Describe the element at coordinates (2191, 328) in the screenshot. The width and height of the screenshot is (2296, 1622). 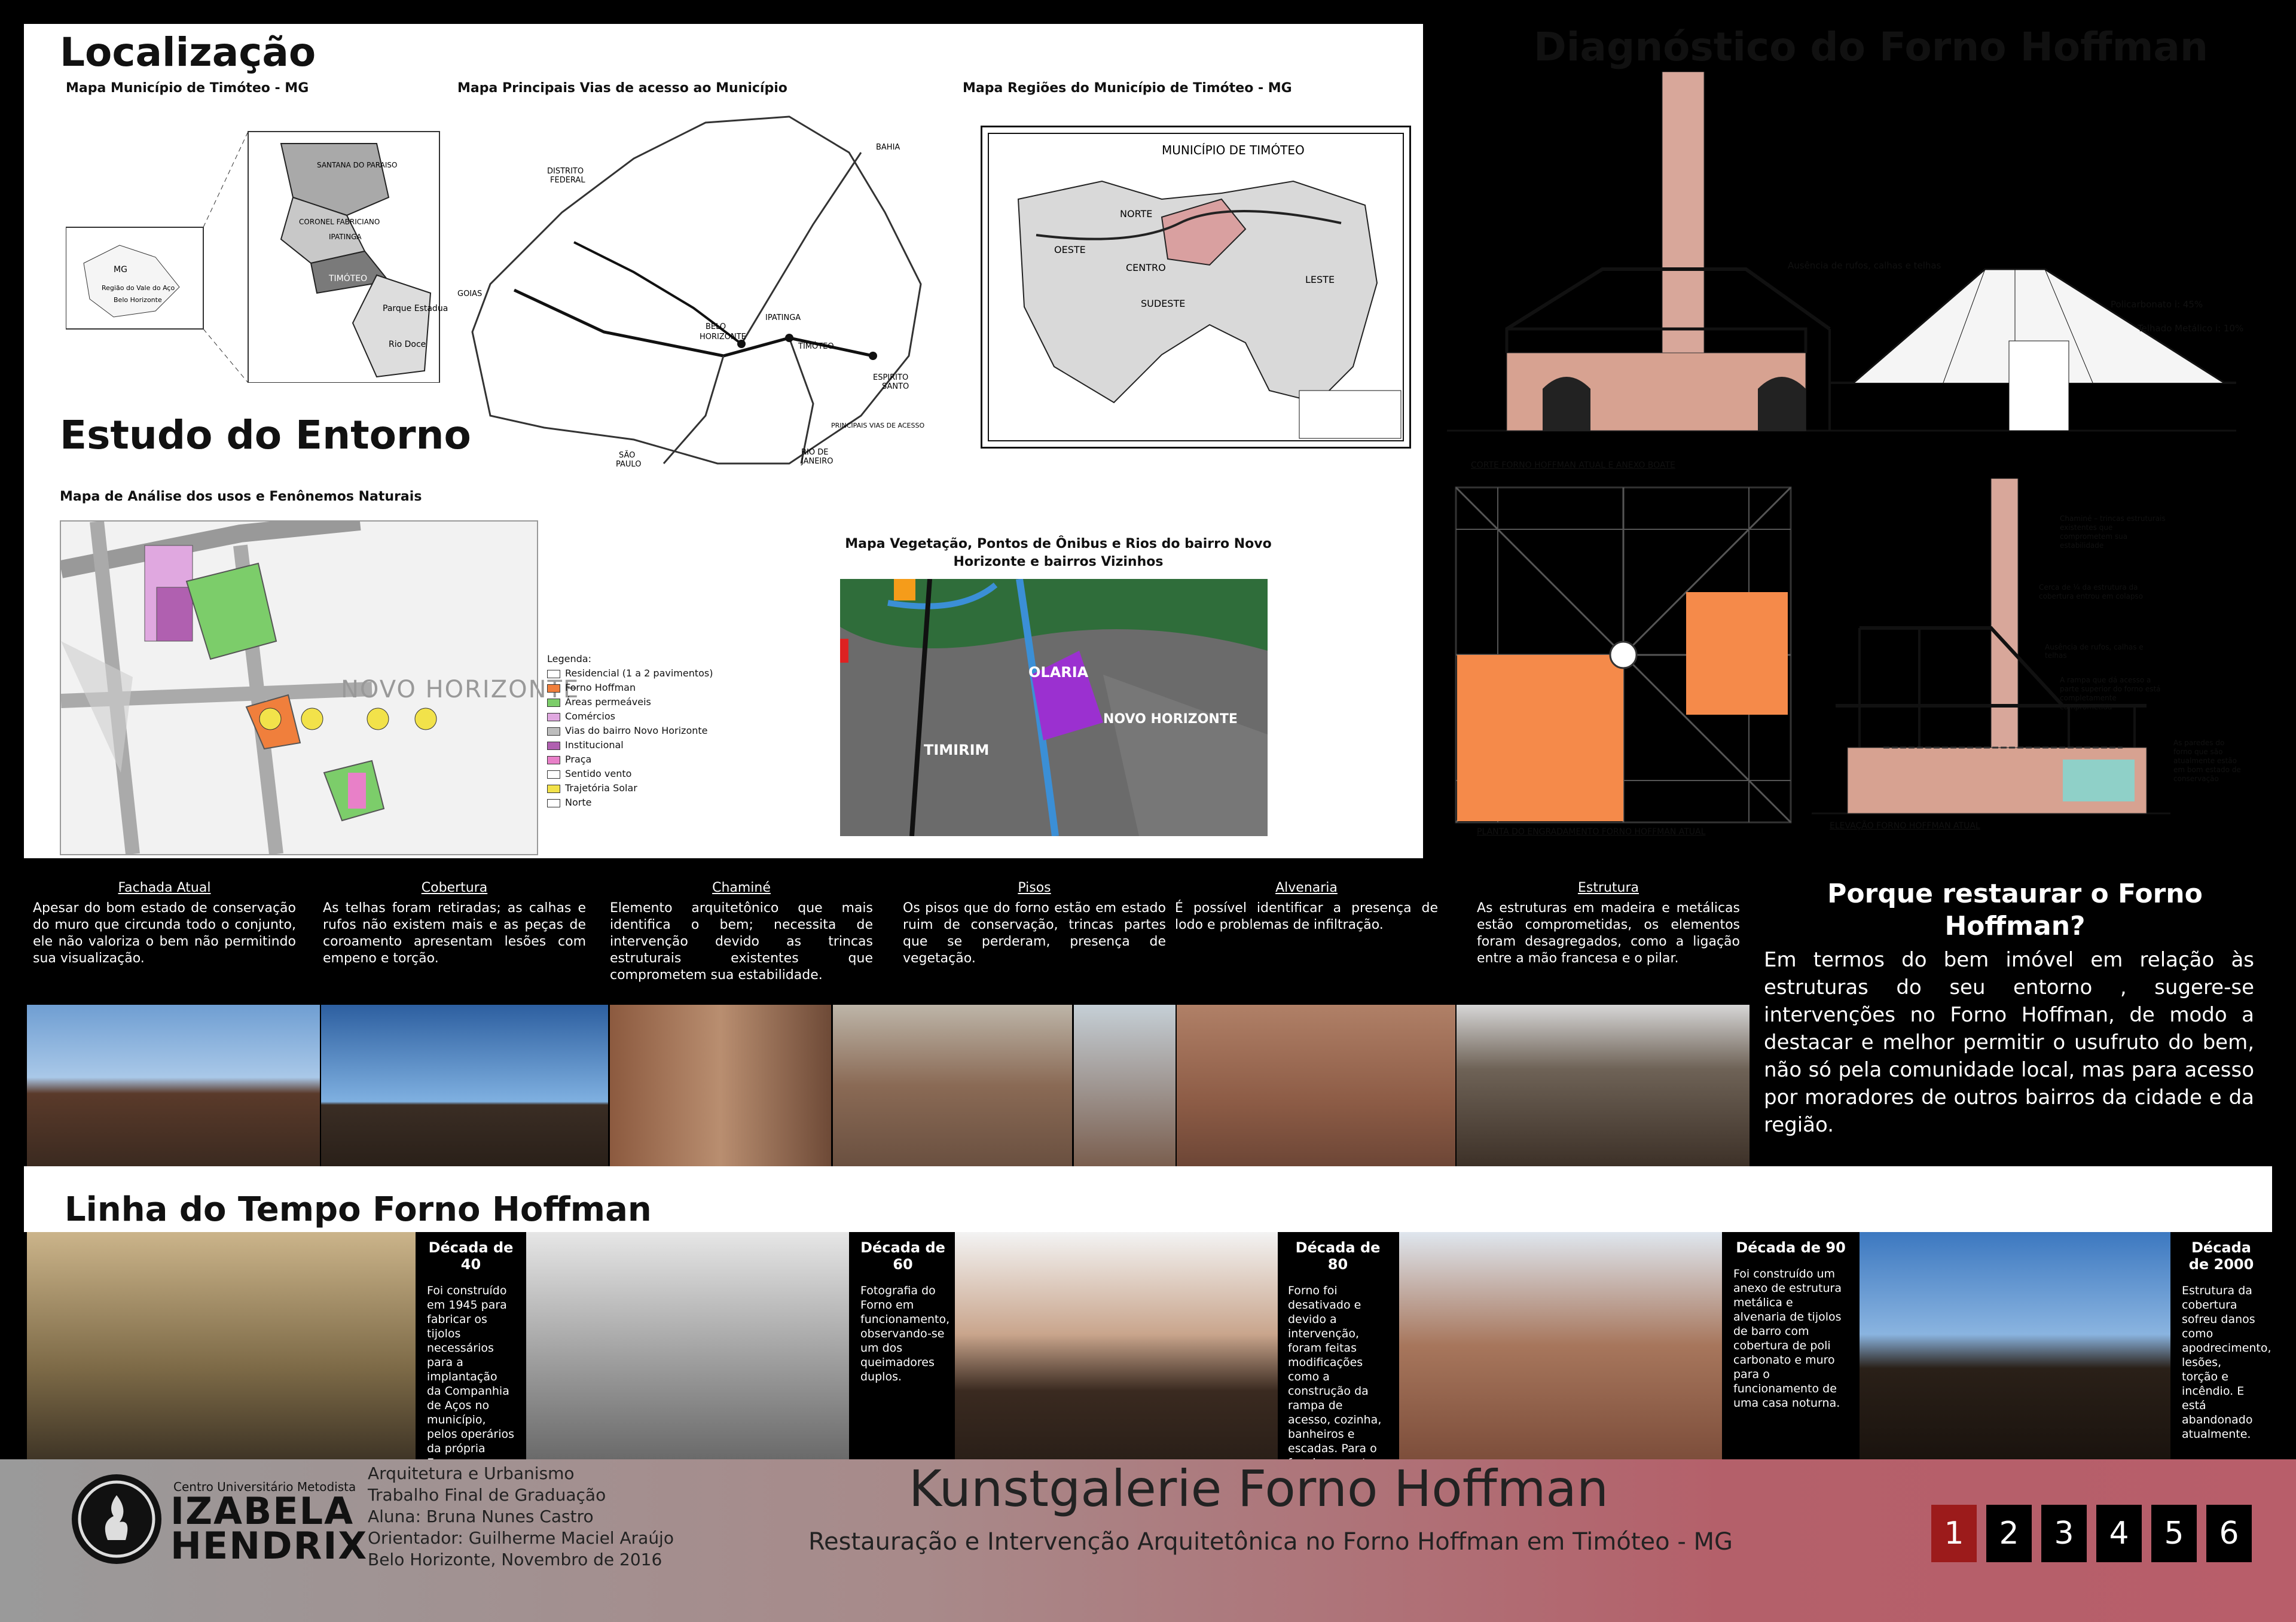
I see `note-telhado: Telhado Metálico i: 10%` at that location.